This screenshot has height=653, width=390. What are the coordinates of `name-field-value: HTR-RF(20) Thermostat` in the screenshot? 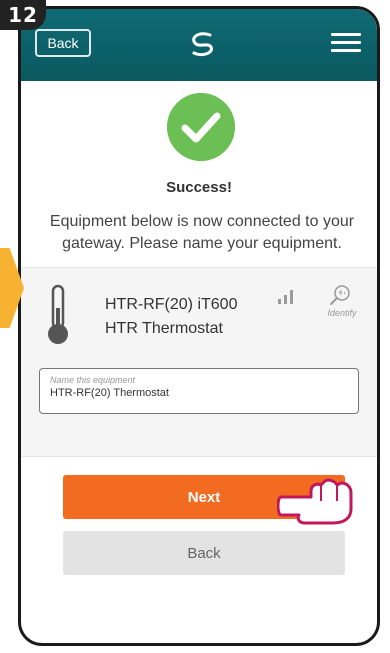 It's located at (109, 393).